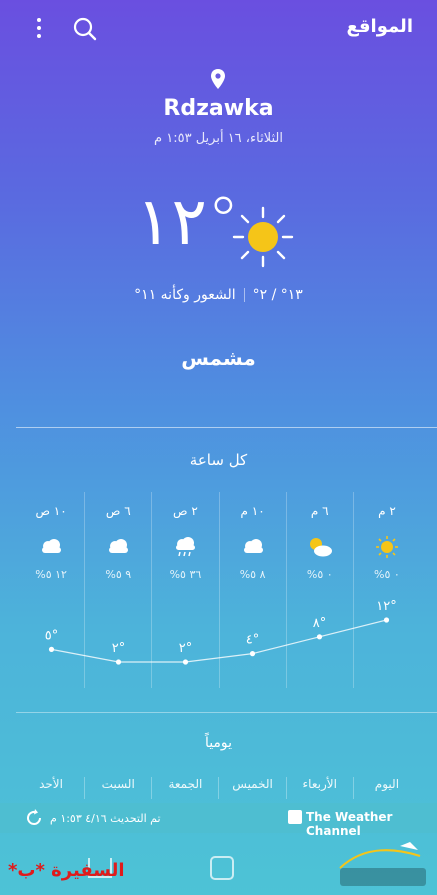  I want to click on weather-channel-logo-icon, so click(295, 817).